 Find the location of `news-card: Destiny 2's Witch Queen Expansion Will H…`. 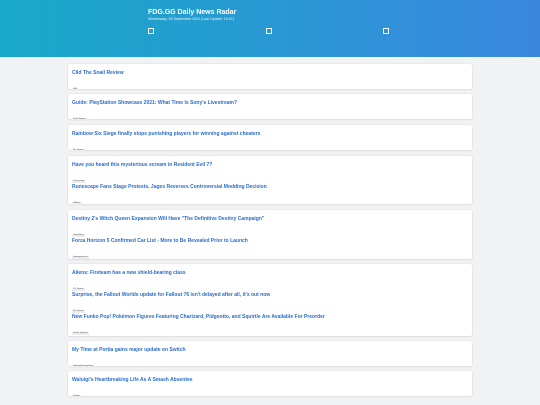

news-card: Destiny 2's Witch Queen Expansion Will H… is located at coordinates (270, 234).